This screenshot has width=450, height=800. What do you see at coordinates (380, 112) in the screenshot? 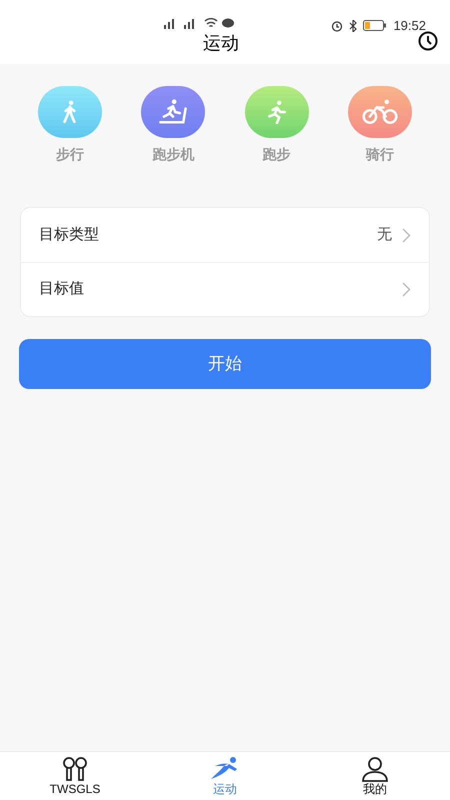
I see `cyclist-icon` at bounding box center [380, 112].